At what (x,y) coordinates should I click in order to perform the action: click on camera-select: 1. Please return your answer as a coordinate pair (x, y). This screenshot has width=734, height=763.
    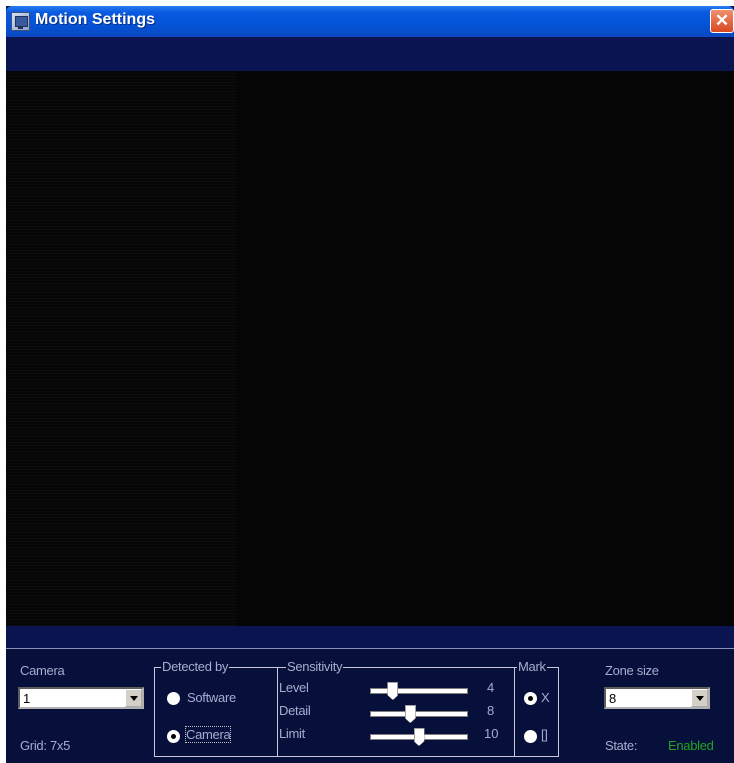
    Looking at the image, I should click on (81, 698).